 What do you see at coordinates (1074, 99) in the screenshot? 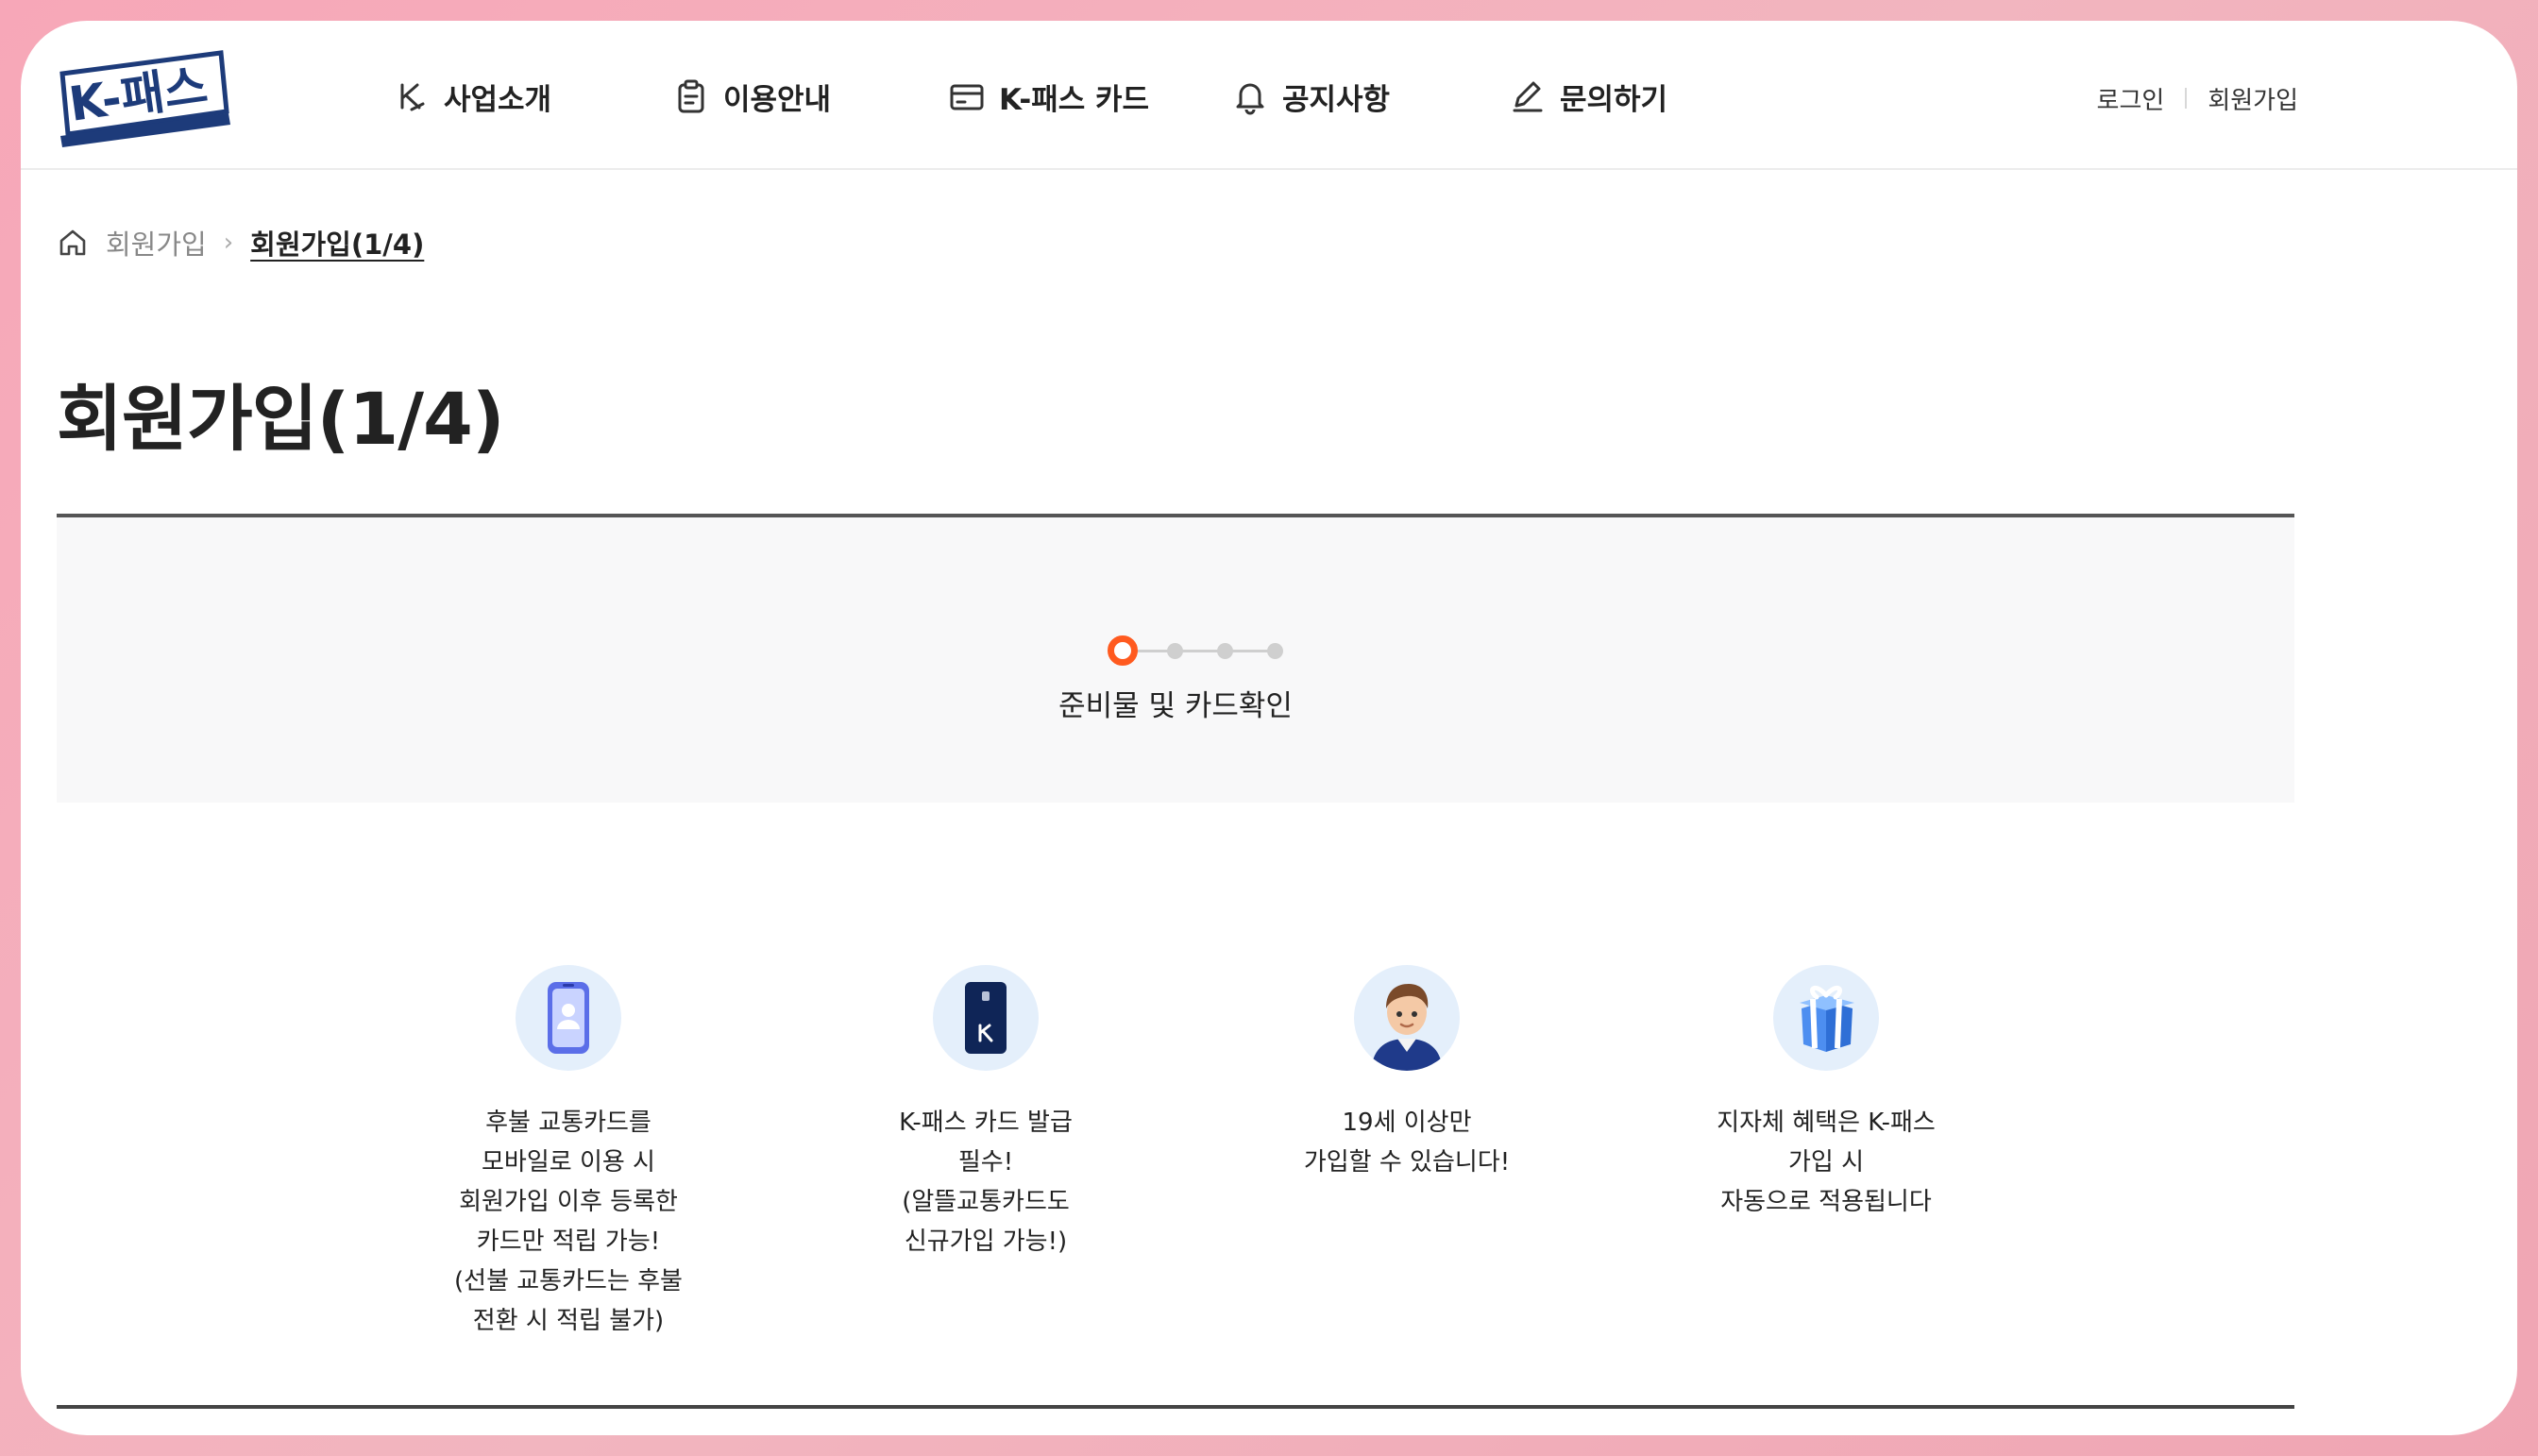
I see `nav-label: K-패스 카드` at bounding box center [1074, 99].